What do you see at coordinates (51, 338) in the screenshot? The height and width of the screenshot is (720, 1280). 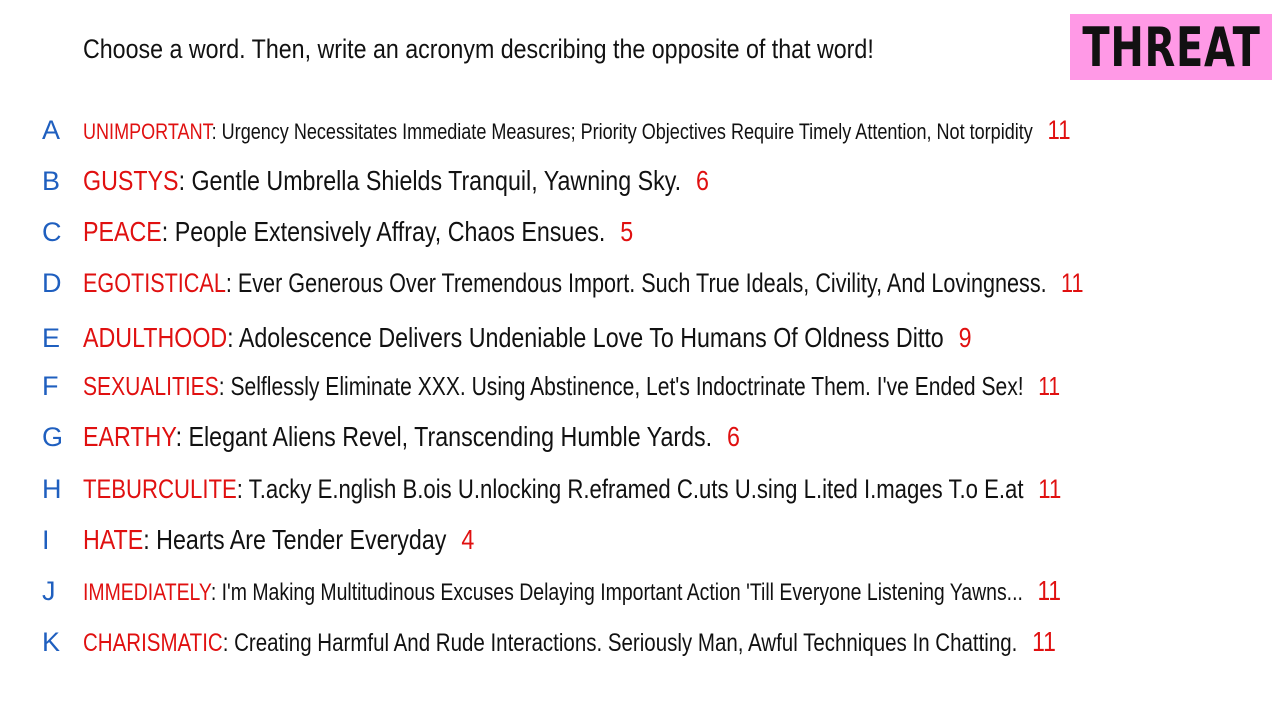 I see `entry-letter: E` at bounding box center [51, 338].